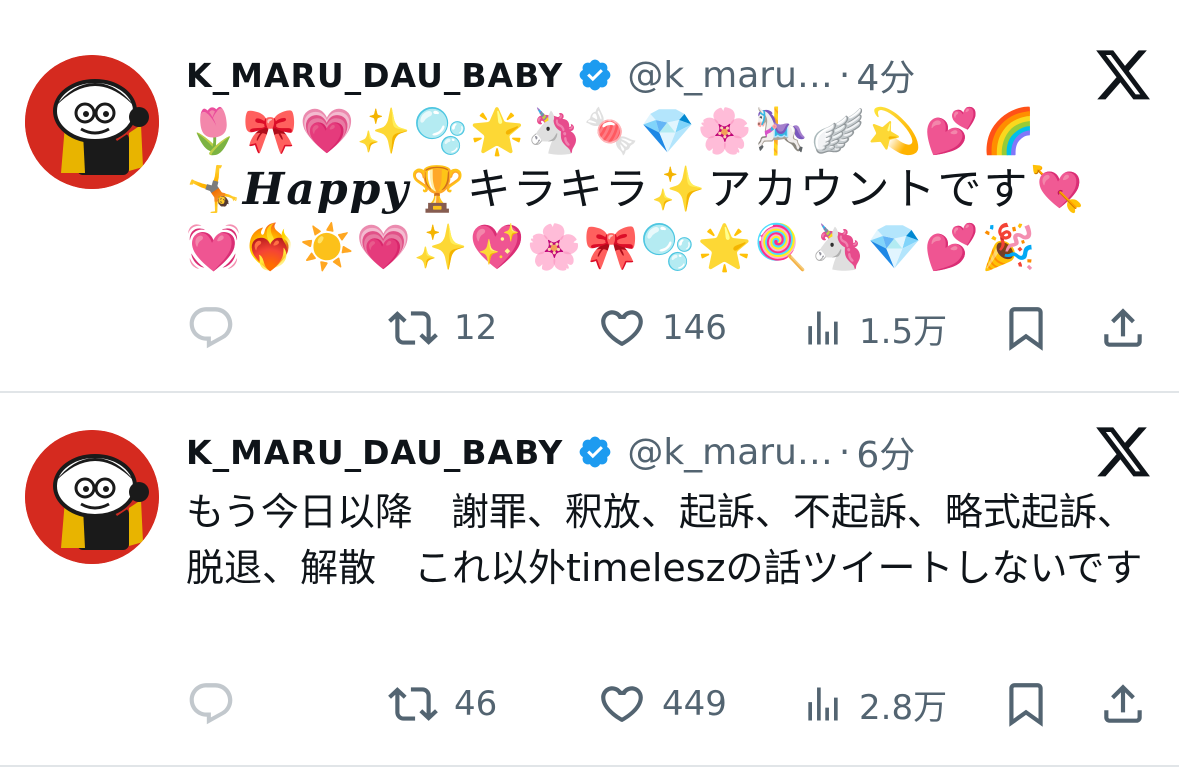 Image resolution: width=1179 pixels, height=775 pixels. I want to click on tweet-divider, so click(589, 766).